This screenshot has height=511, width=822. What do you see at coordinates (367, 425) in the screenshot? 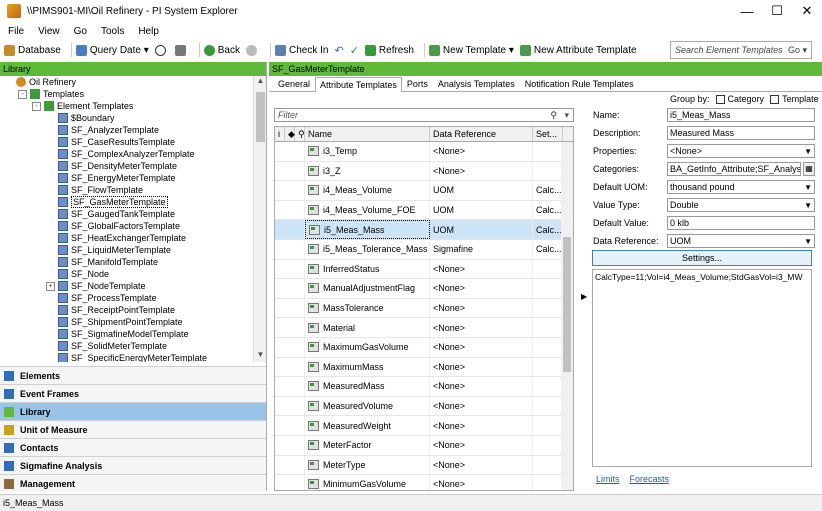
I see `name-cell: MeasuredWeight` at bounding box center [367, 425].